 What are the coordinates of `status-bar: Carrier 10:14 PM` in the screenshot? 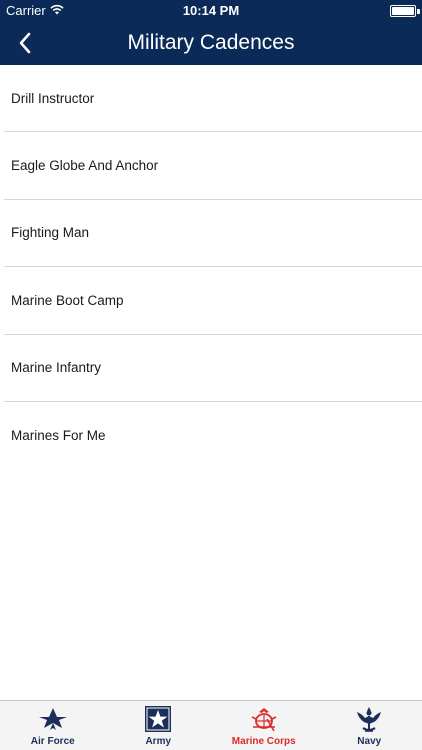 It's located at (211, 11).